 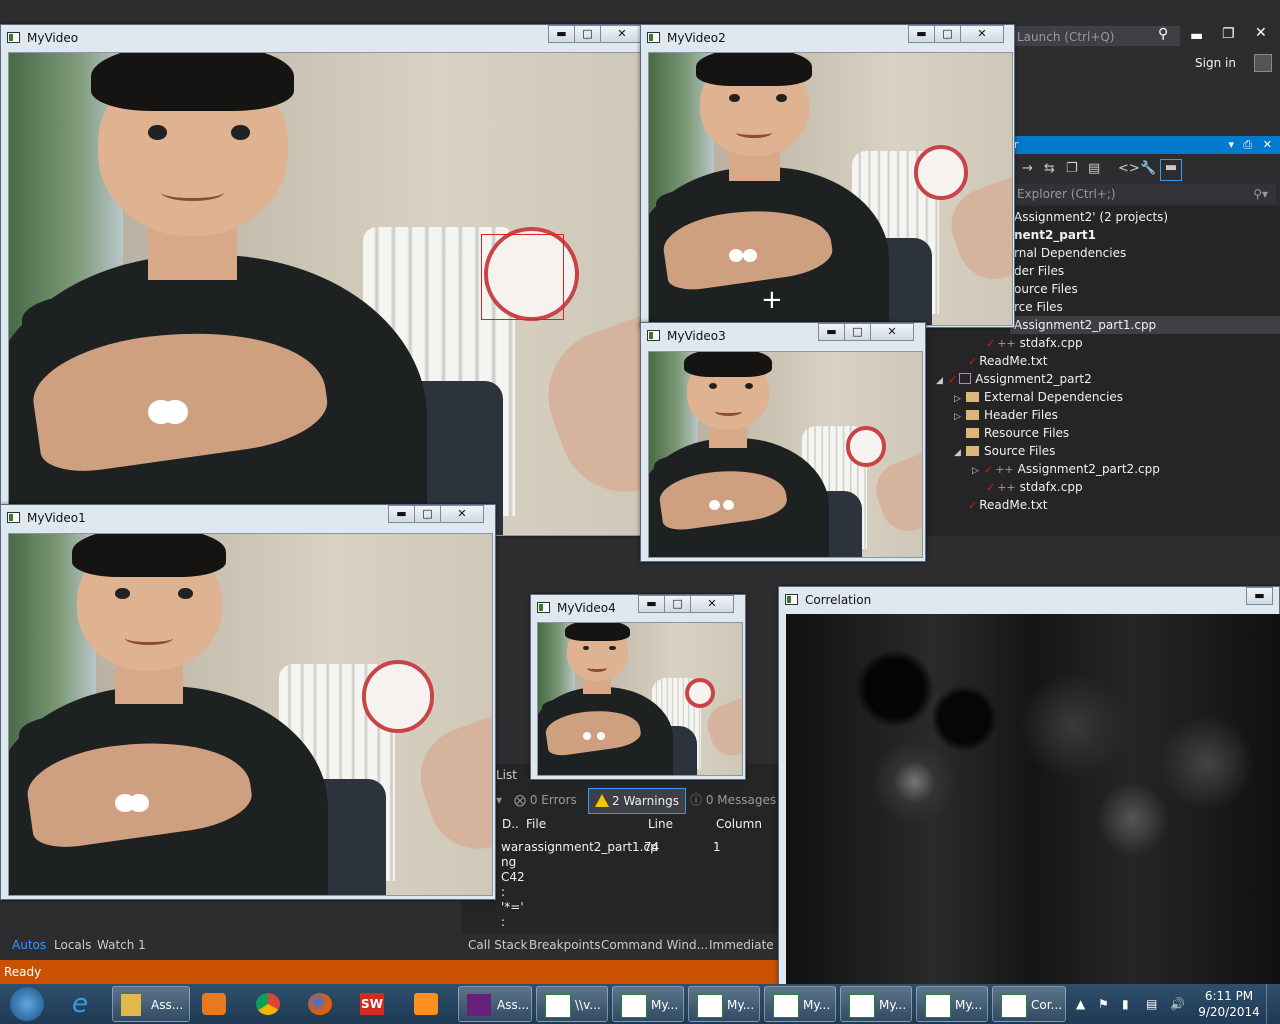 I want to click on window-myvideo3: MyVideo3 ▬ □ ✕, so click(x=783, y=442).